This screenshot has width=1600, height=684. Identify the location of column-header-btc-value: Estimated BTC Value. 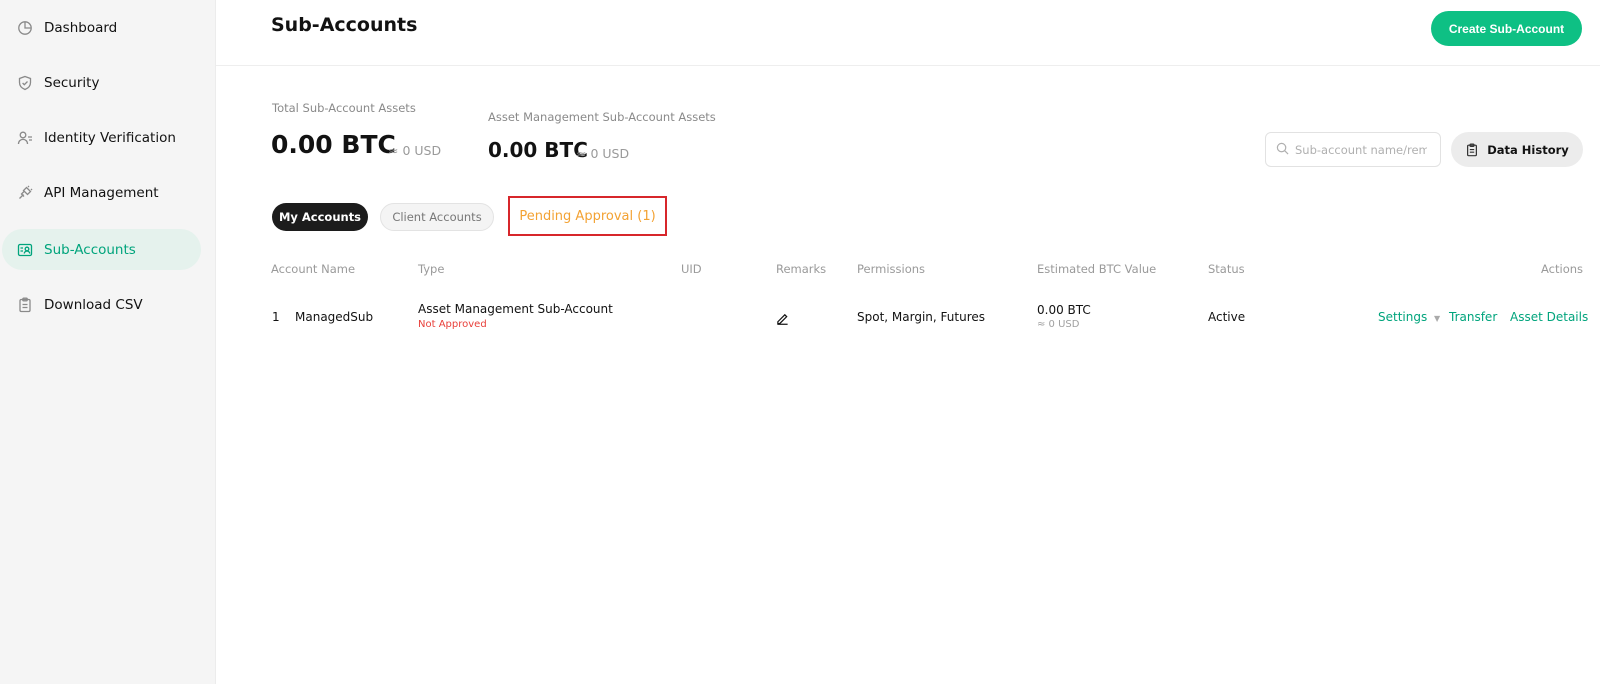
(1097, 269).